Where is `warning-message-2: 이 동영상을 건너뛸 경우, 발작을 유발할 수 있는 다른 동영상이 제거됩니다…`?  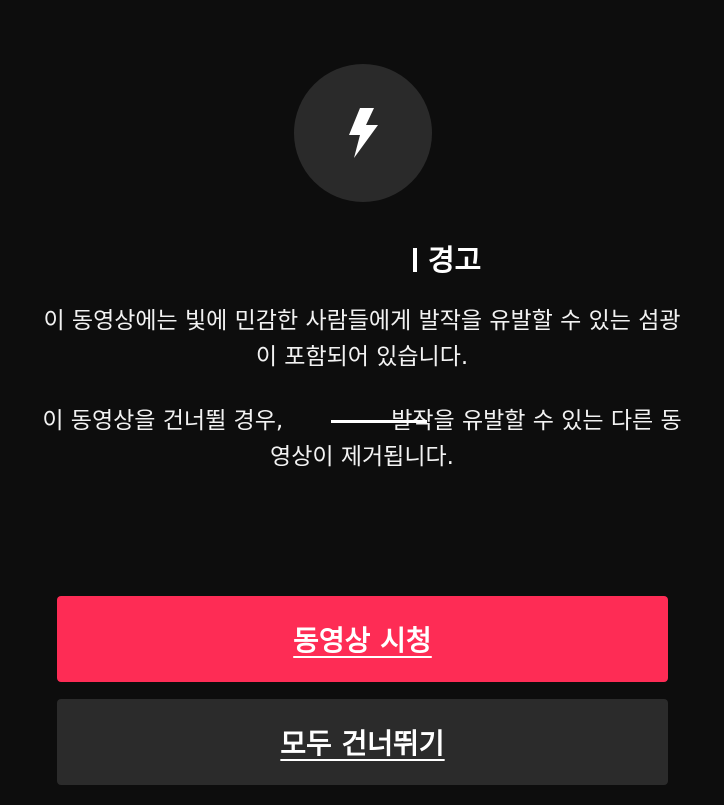 warning-message-2: 이 동영상을 건너뛸 경우, 발작을 유발할 수 있는 다른 동영상이 제거됩니다… is located at coordinates (362, 439).